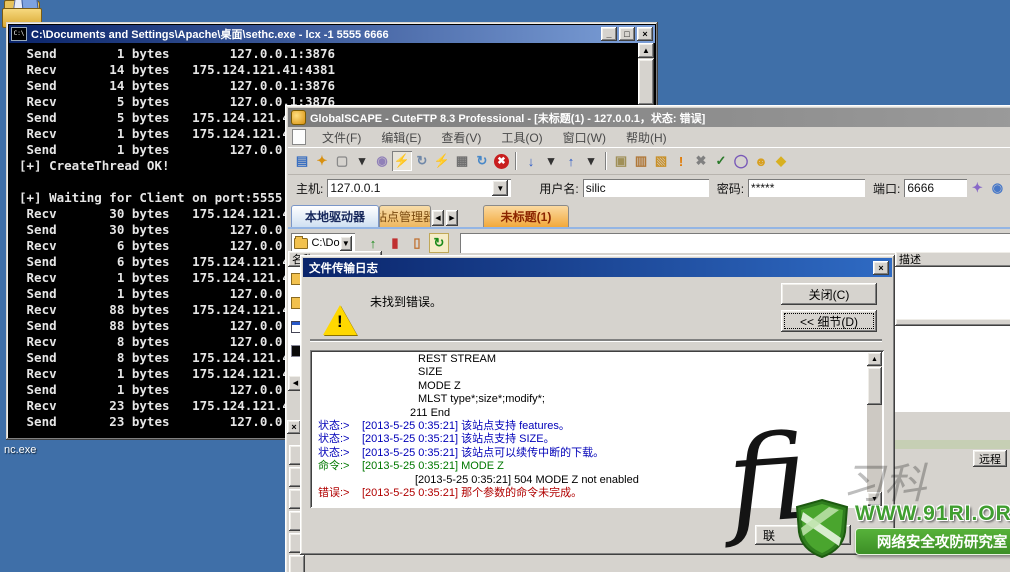 The height and width of the screenshot is (572, 1010). Describe the element at coordinates (807, 188) in the screenshot. I see `password-input: *****` at that location.